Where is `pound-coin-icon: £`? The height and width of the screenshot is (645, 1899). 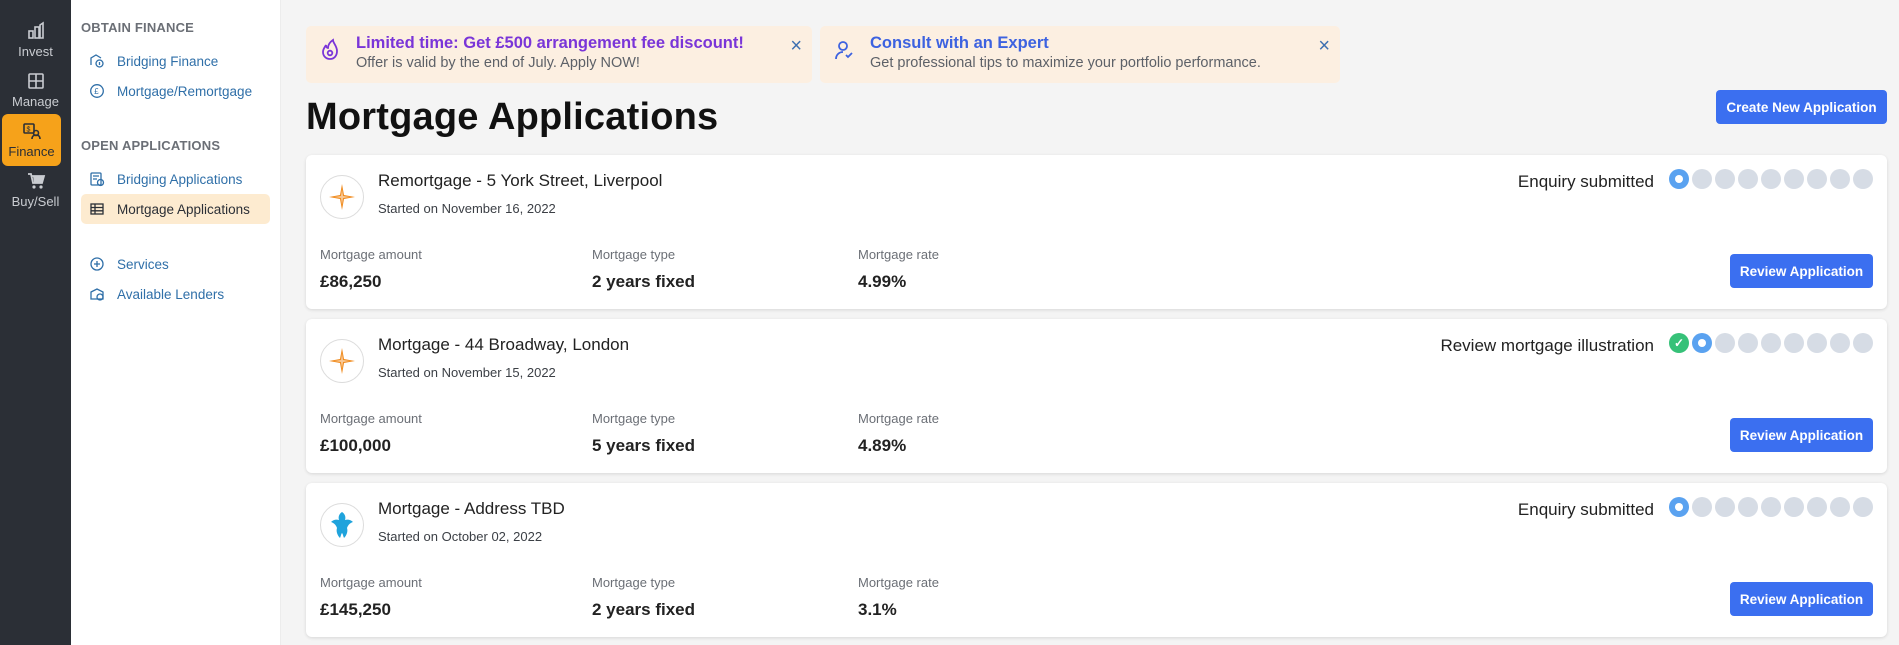 pound-coin-icon: £ is located at coordinates (97, 91).